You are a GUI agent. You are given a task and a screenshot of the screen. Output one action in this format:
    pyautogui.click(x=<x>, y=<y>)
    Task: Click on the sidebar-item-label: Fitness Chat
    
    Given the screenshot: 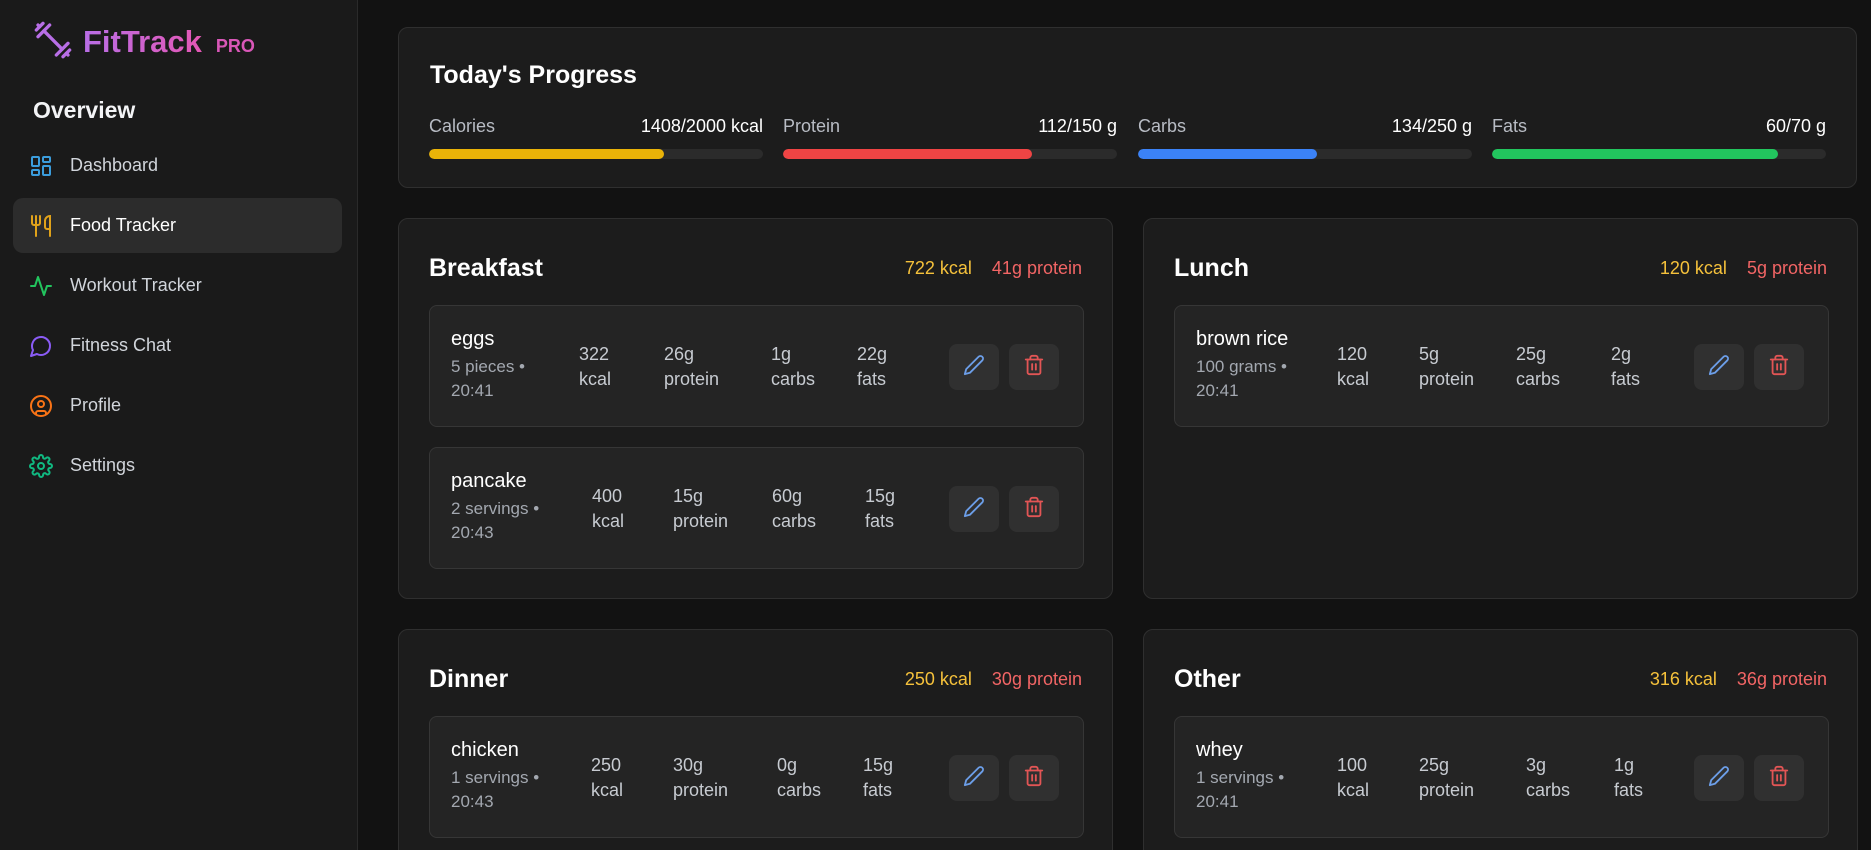 What is the action you would take?
    pyautogui.click(x=121, y=345)
    